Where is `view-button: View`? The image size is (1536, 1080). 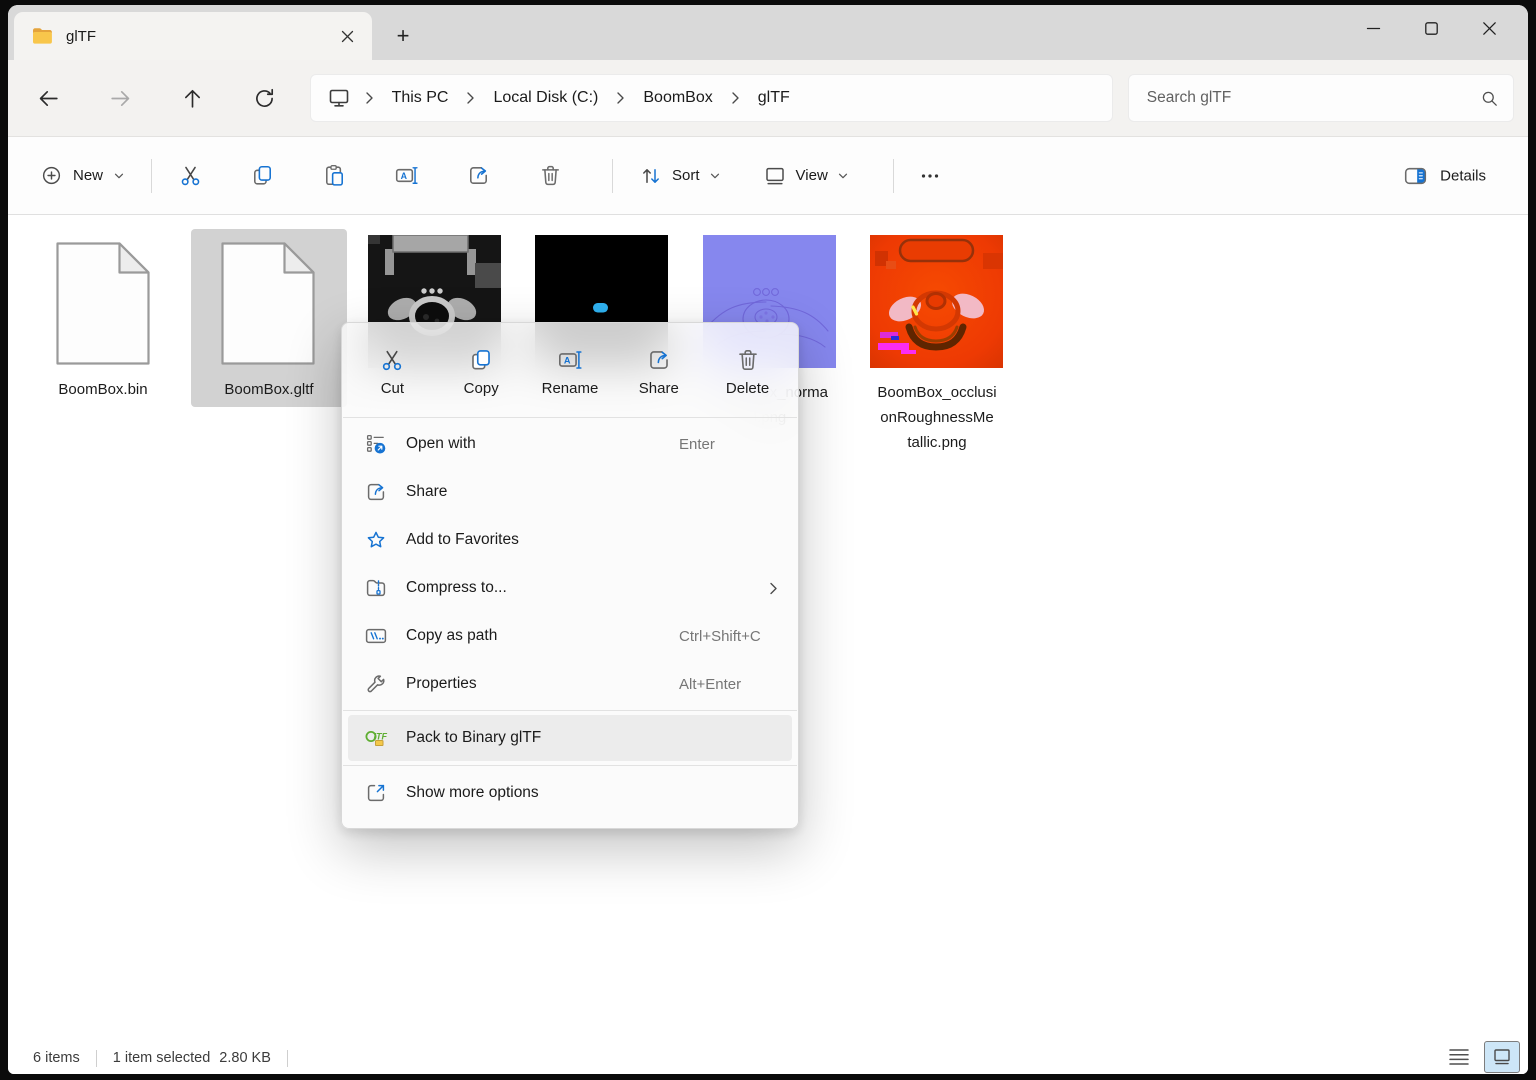 view-button: View is located at coordinates (806, 176).